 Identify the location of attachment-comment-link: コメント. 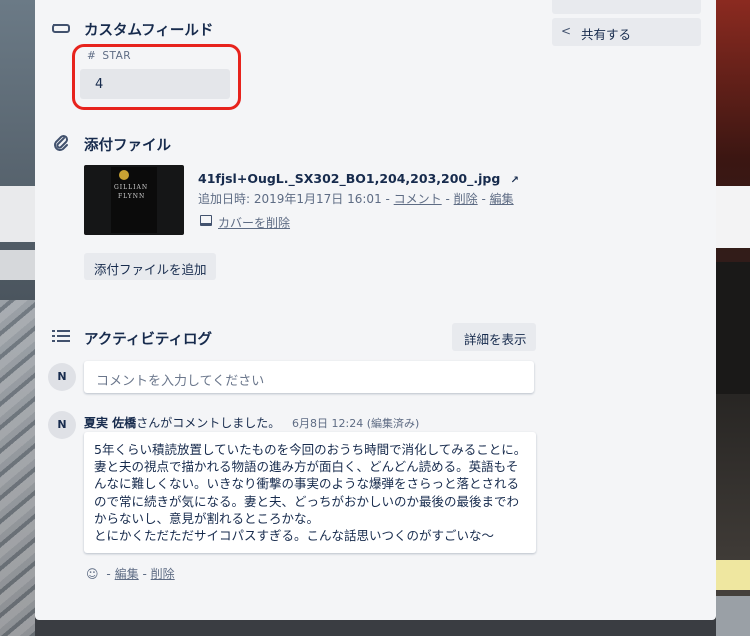
(418, 199).